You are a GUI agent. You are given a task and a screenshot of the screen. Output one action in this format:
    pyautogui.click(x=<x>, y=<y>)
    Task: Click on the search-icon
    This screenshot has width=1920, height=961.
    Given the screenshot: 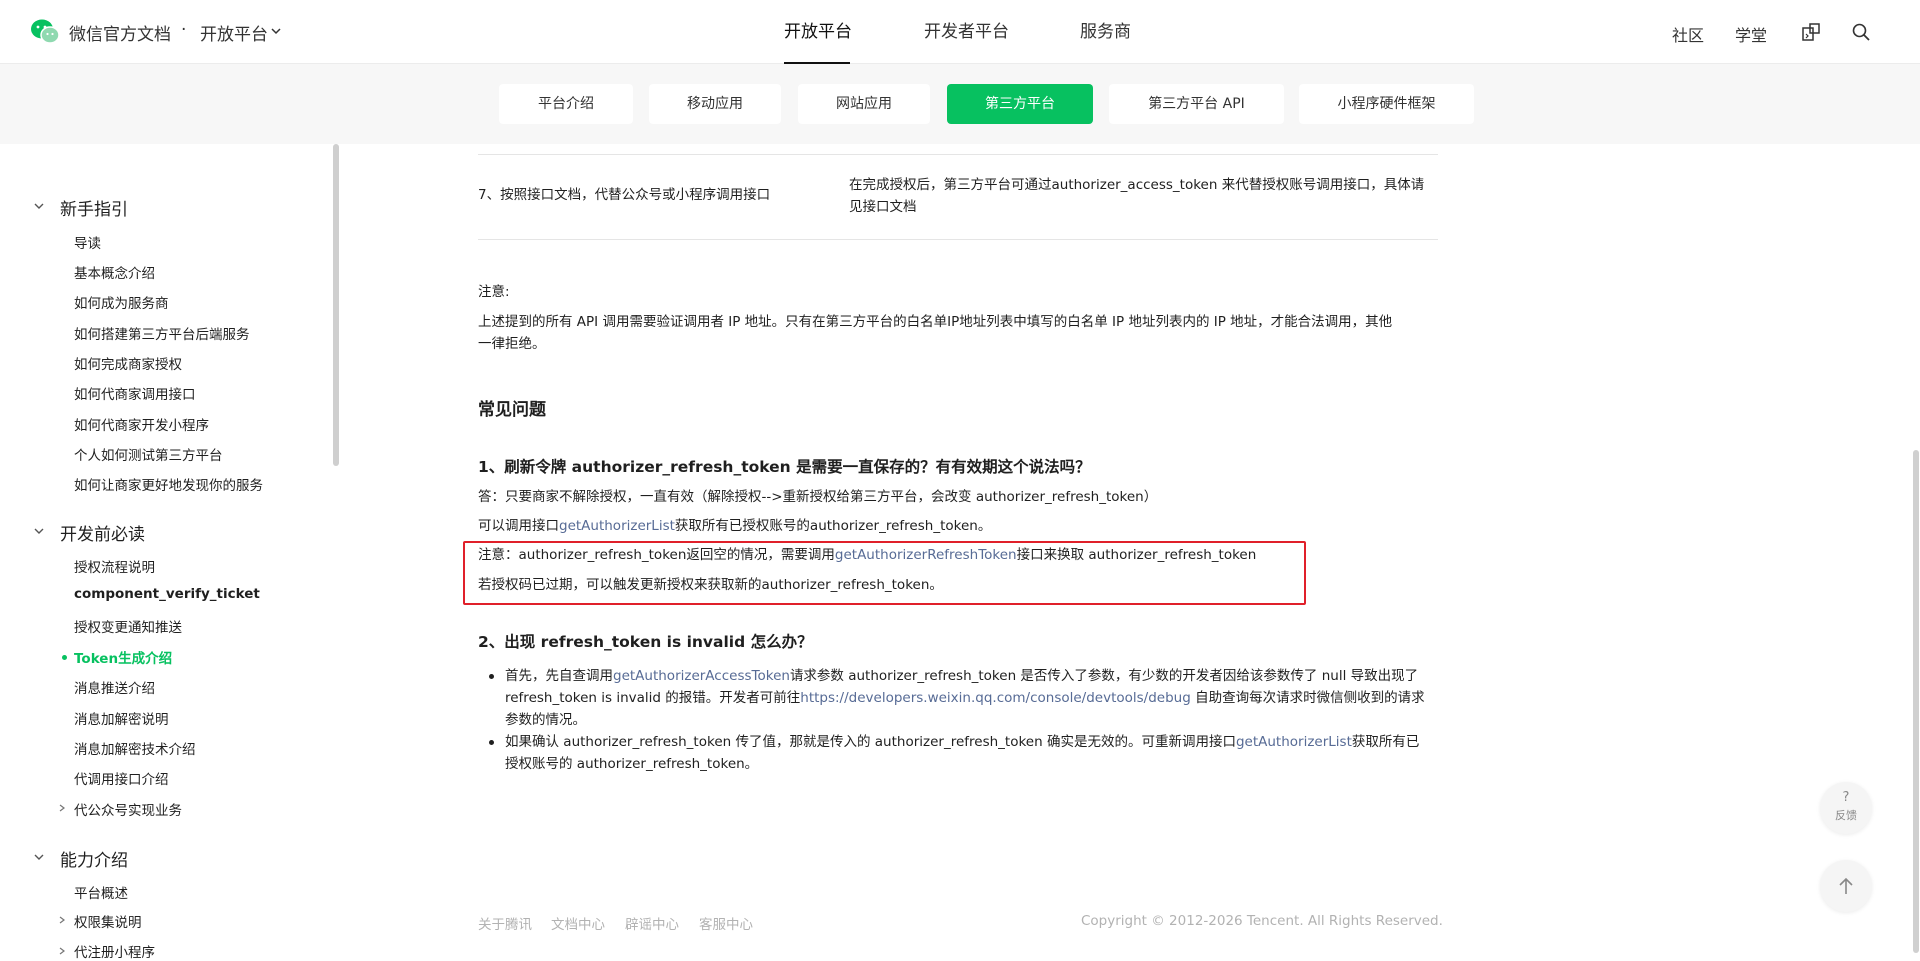 What is the action you would take?
    pyautogui.click(x=1861, y=32)
    